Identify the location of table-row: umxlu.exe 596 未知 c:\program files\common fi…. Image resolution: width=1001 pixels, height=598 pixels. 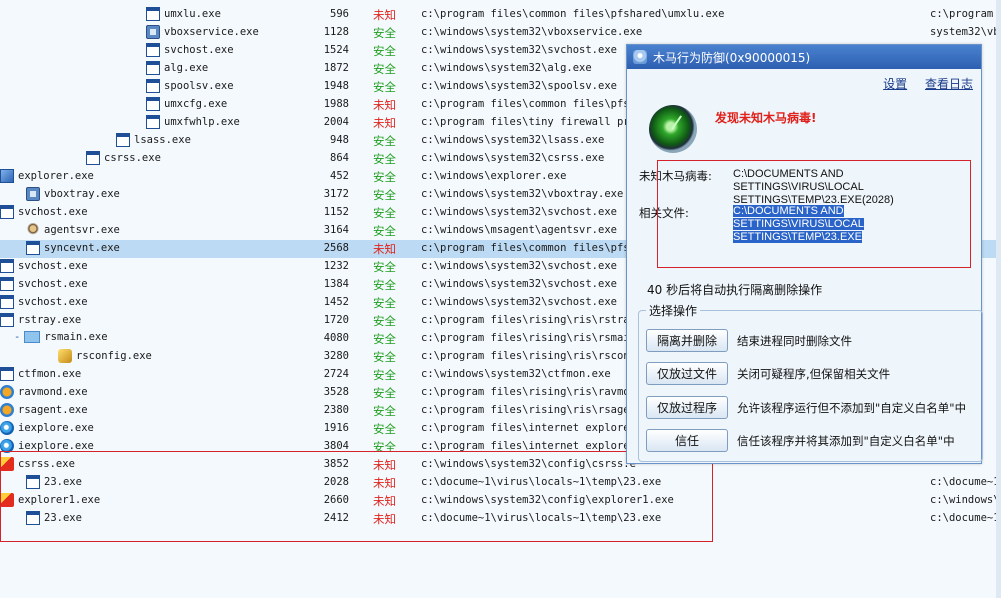
(500, 15).